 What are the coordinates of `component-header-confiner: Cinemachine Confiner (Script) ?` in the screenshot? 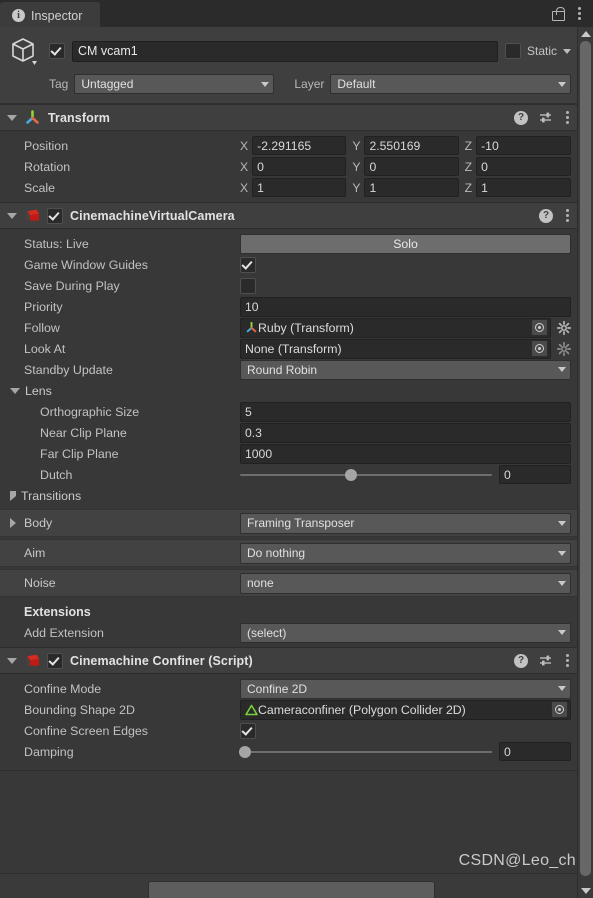 It's located at (296, 660).